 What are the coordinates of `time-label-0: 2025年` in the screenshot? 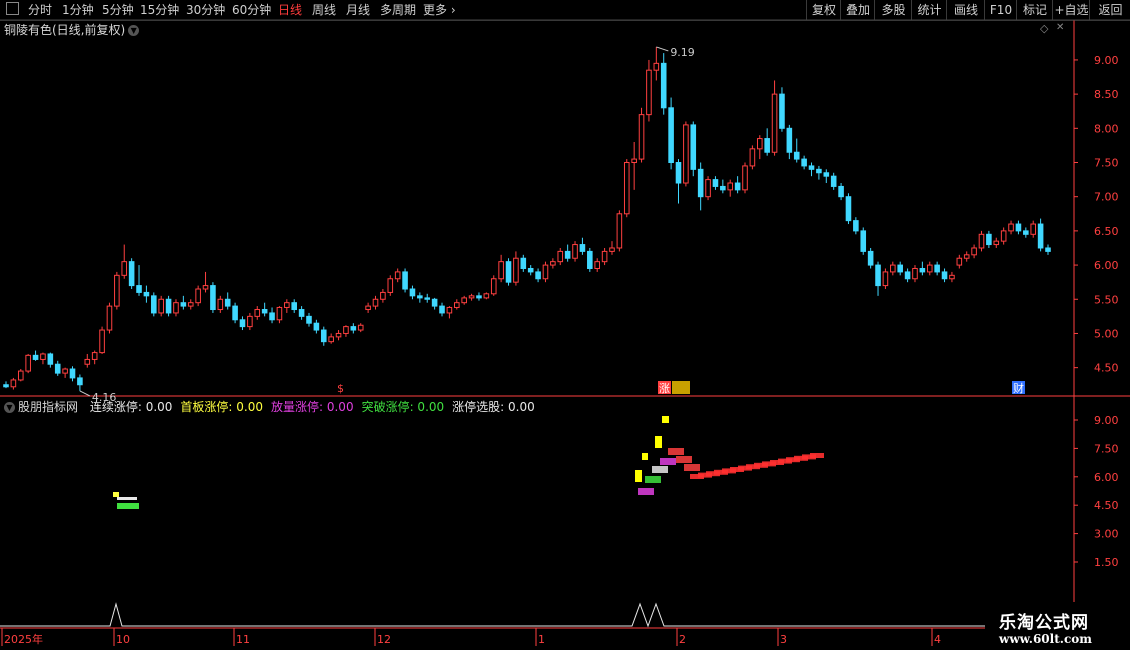 It's located at (23, 639).